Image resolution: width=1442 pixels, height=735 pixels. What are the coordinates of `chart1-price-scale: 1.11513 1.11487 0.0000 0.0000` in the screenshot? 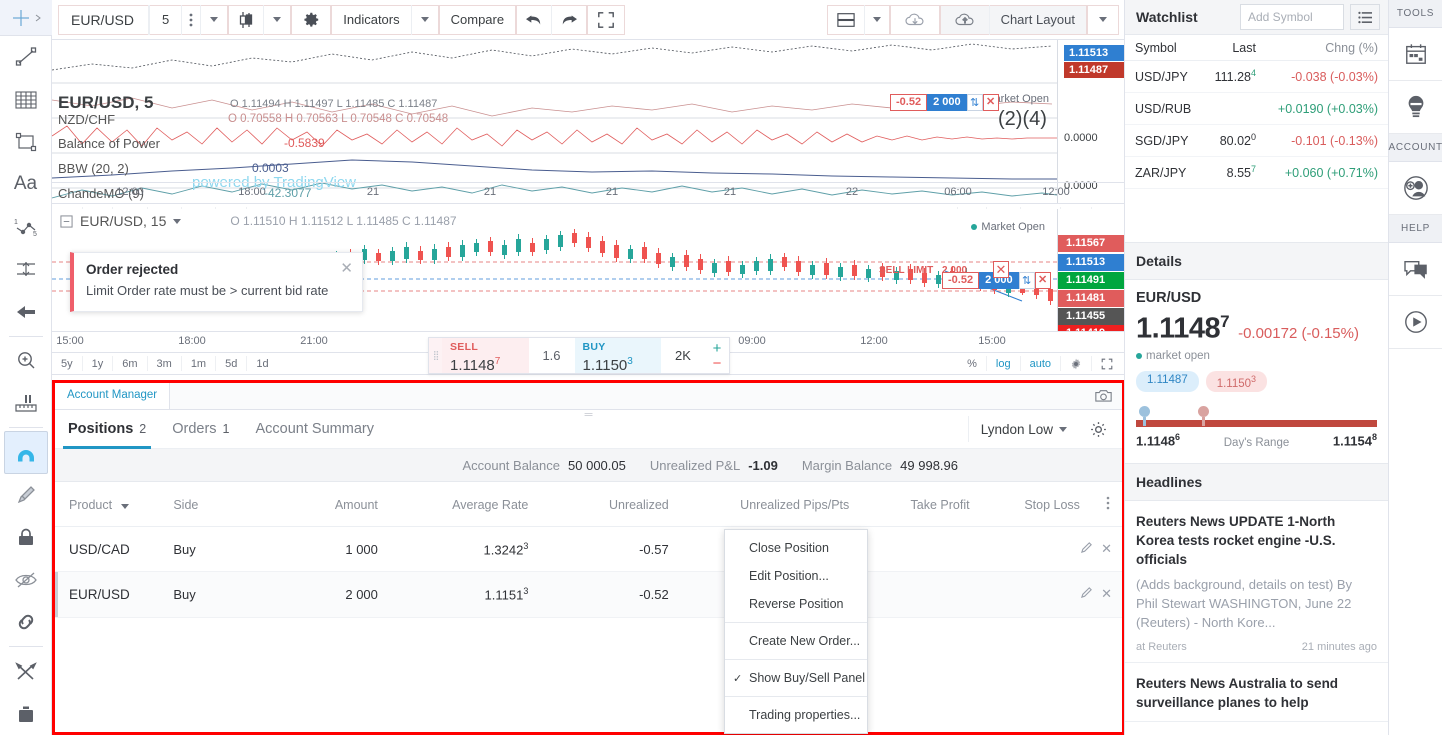 It's located at (1091, 122).